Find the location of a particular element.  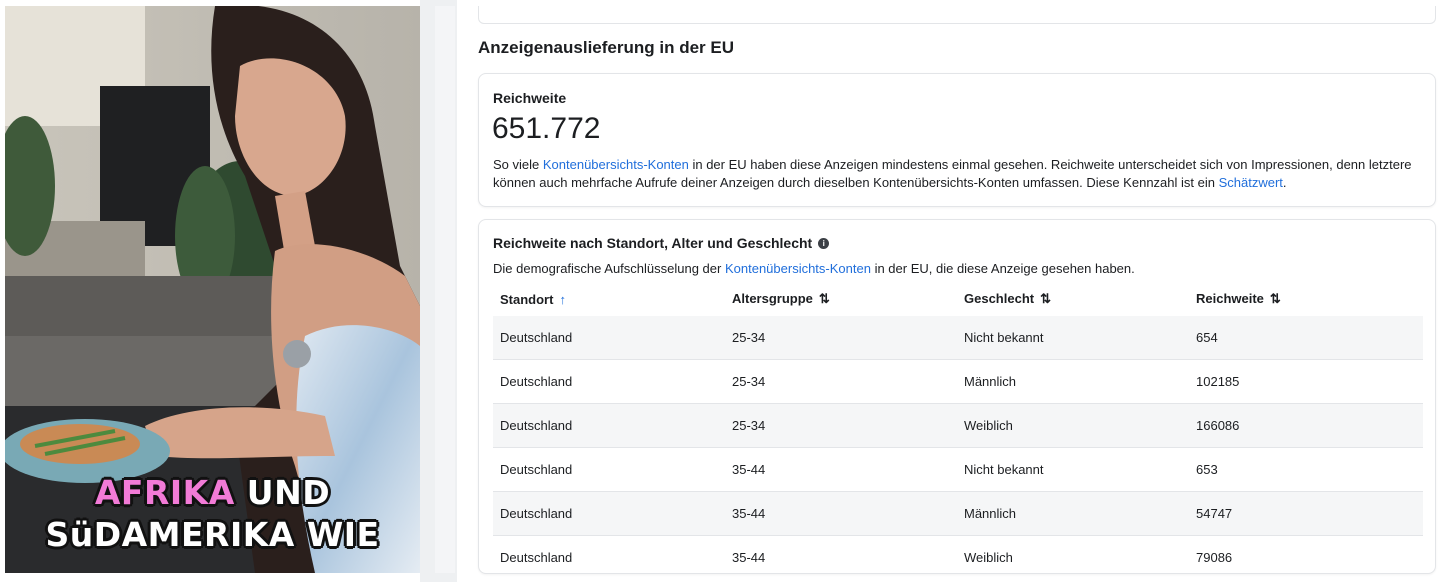

table-row: Deutschland 35-44 Nicht bekannt 653 is located at coordinates (958, 469).